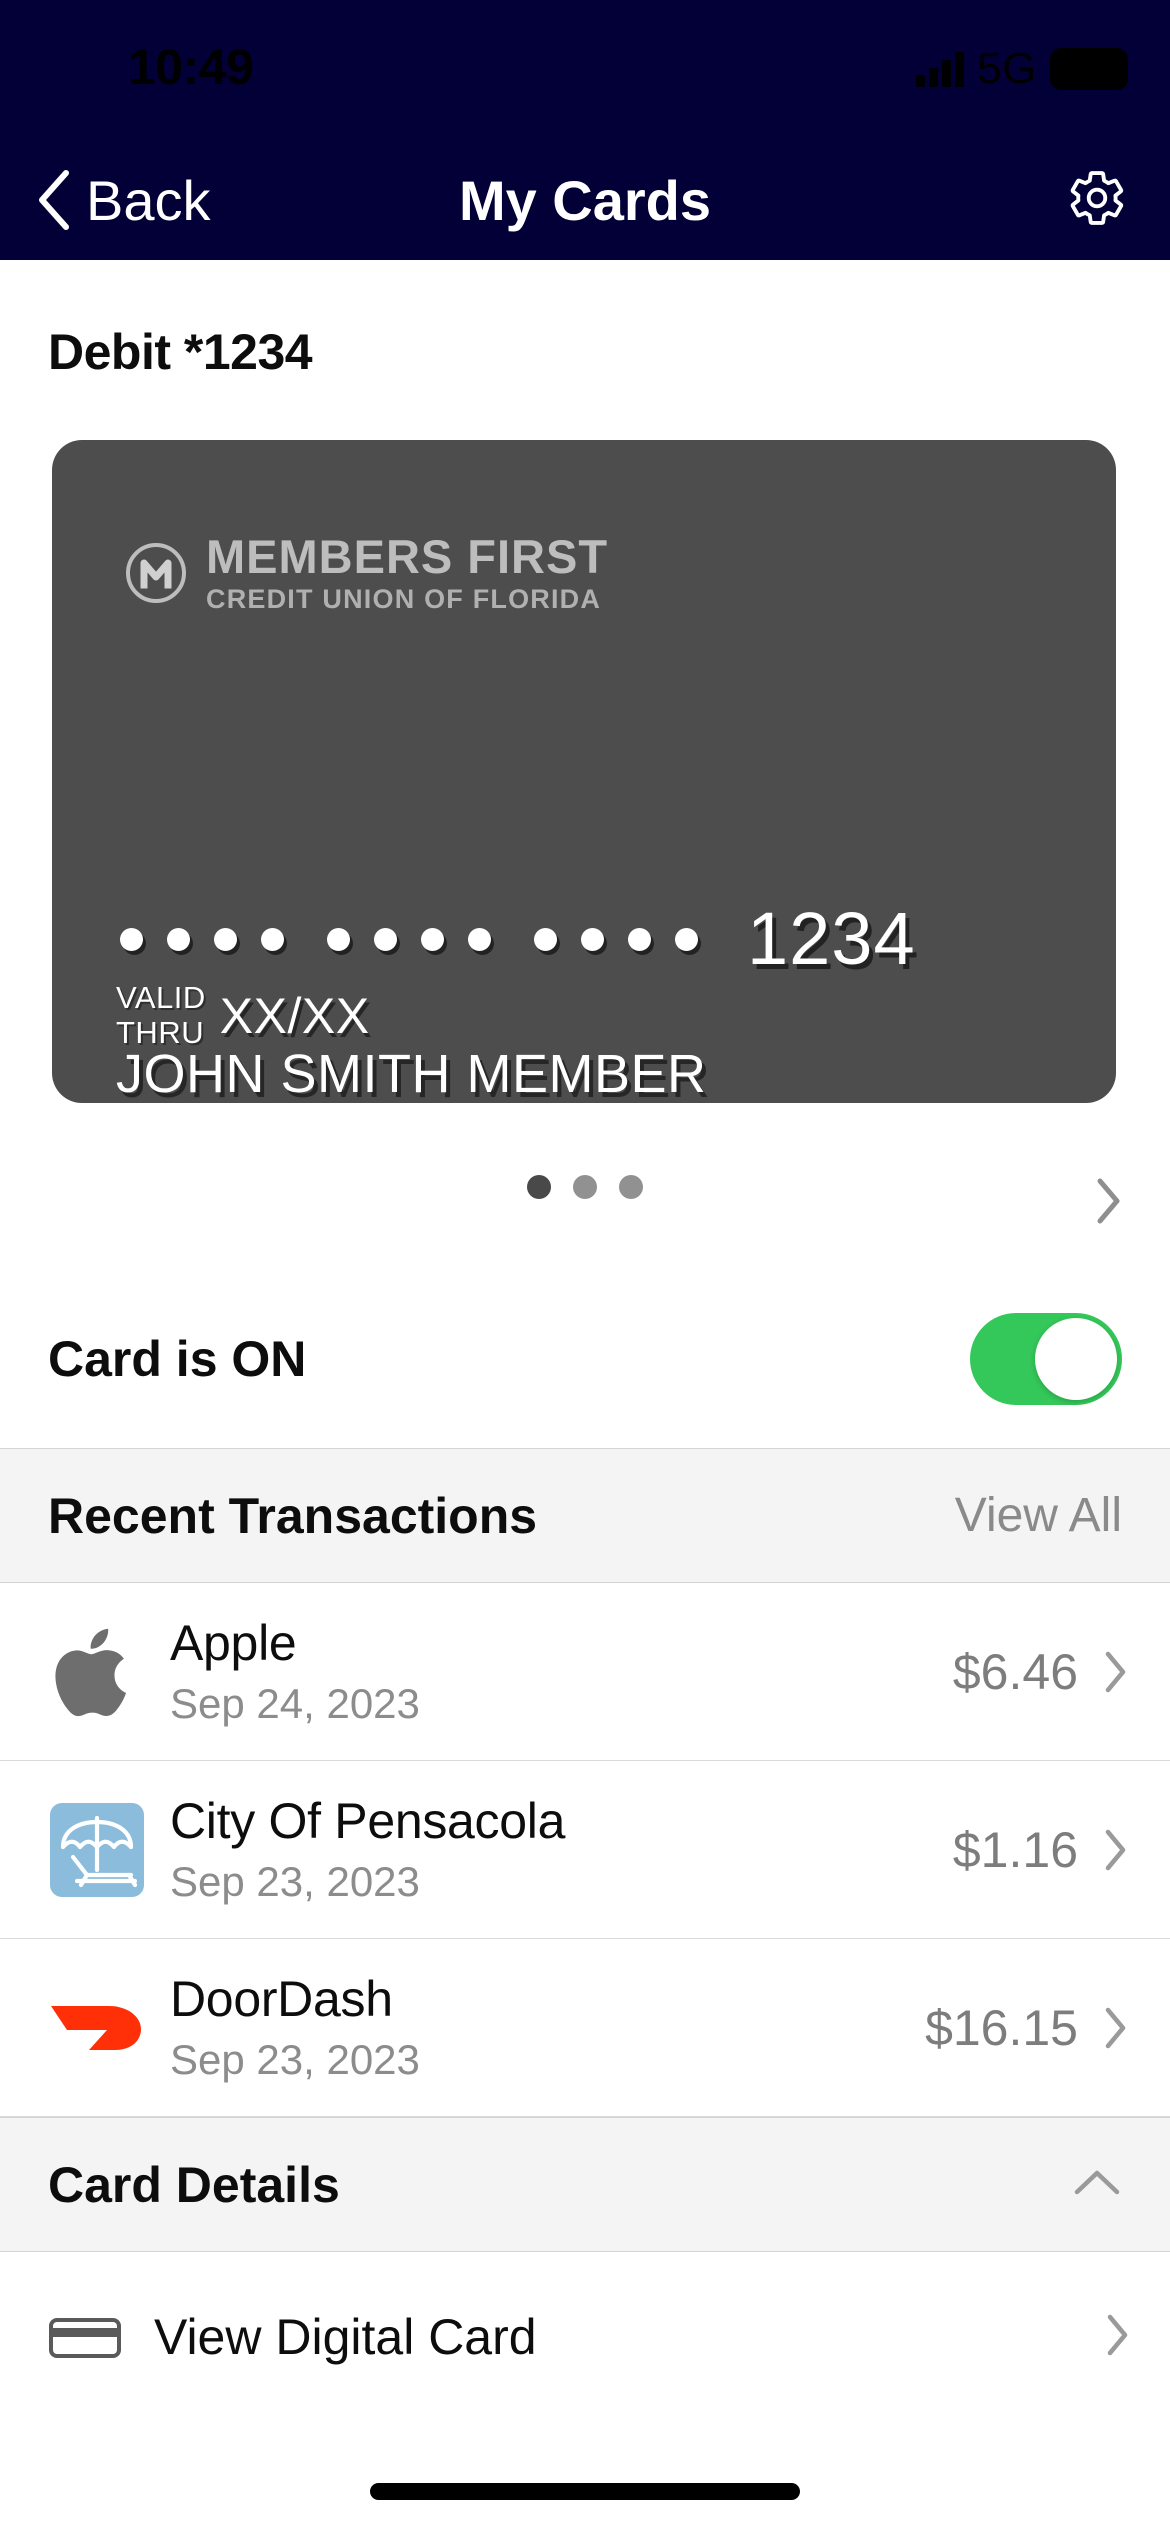  Describe the element at coordinates (585, 1359) in the screenshot. I see `card-status-row: Card is ON` at that location.